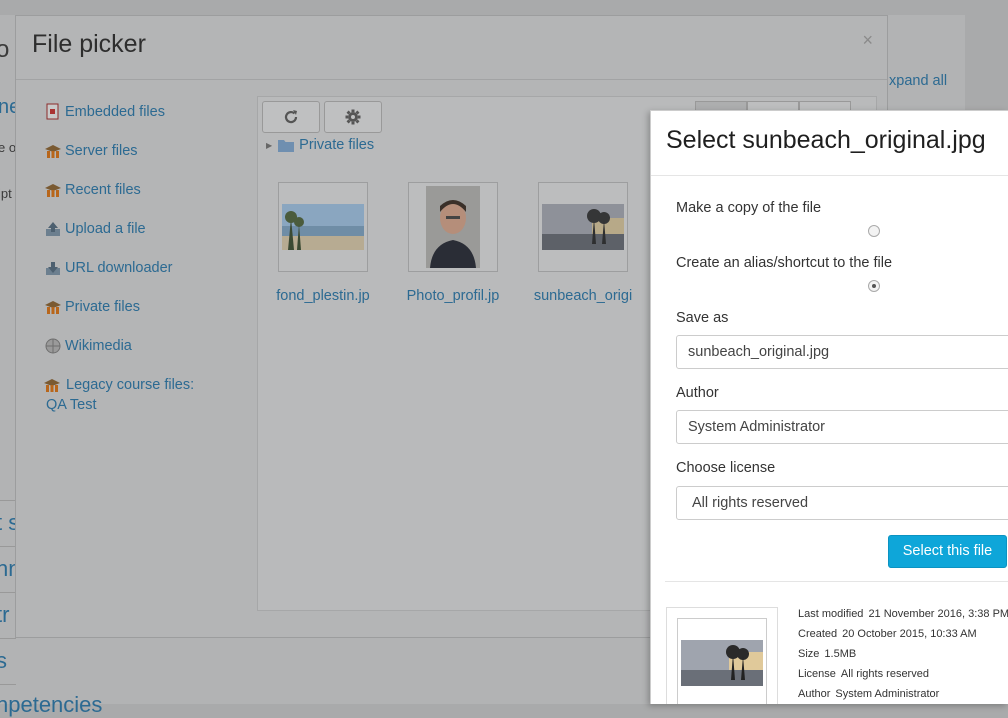 This screenshot has height=718, width=1008. What do you see at coordinates (827, 654) in the screenshot?
I see `meta-size: Size 1.5MB` at bounding box center [827, 654].